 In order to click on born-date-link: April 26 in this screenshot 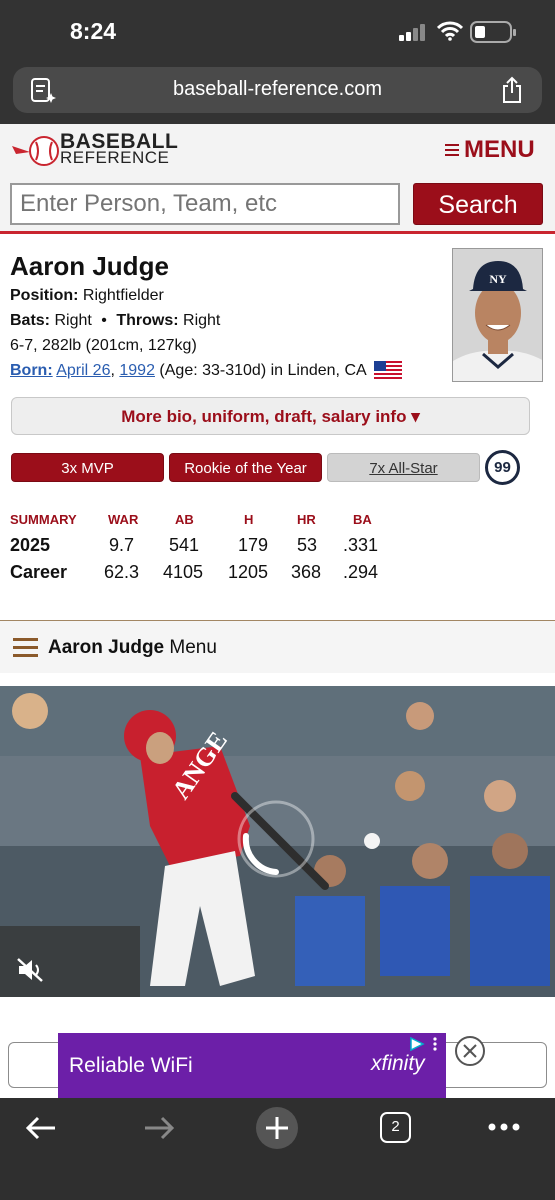, I will do `click(83, 370)`.